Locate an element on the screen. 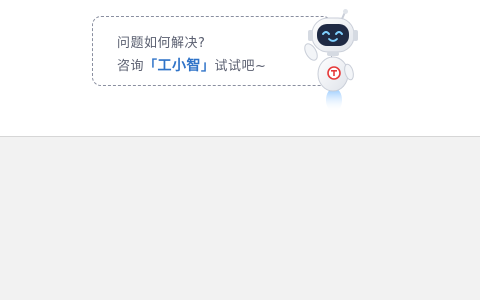  bracket-close: 」 is located at coordinates (208, 66).